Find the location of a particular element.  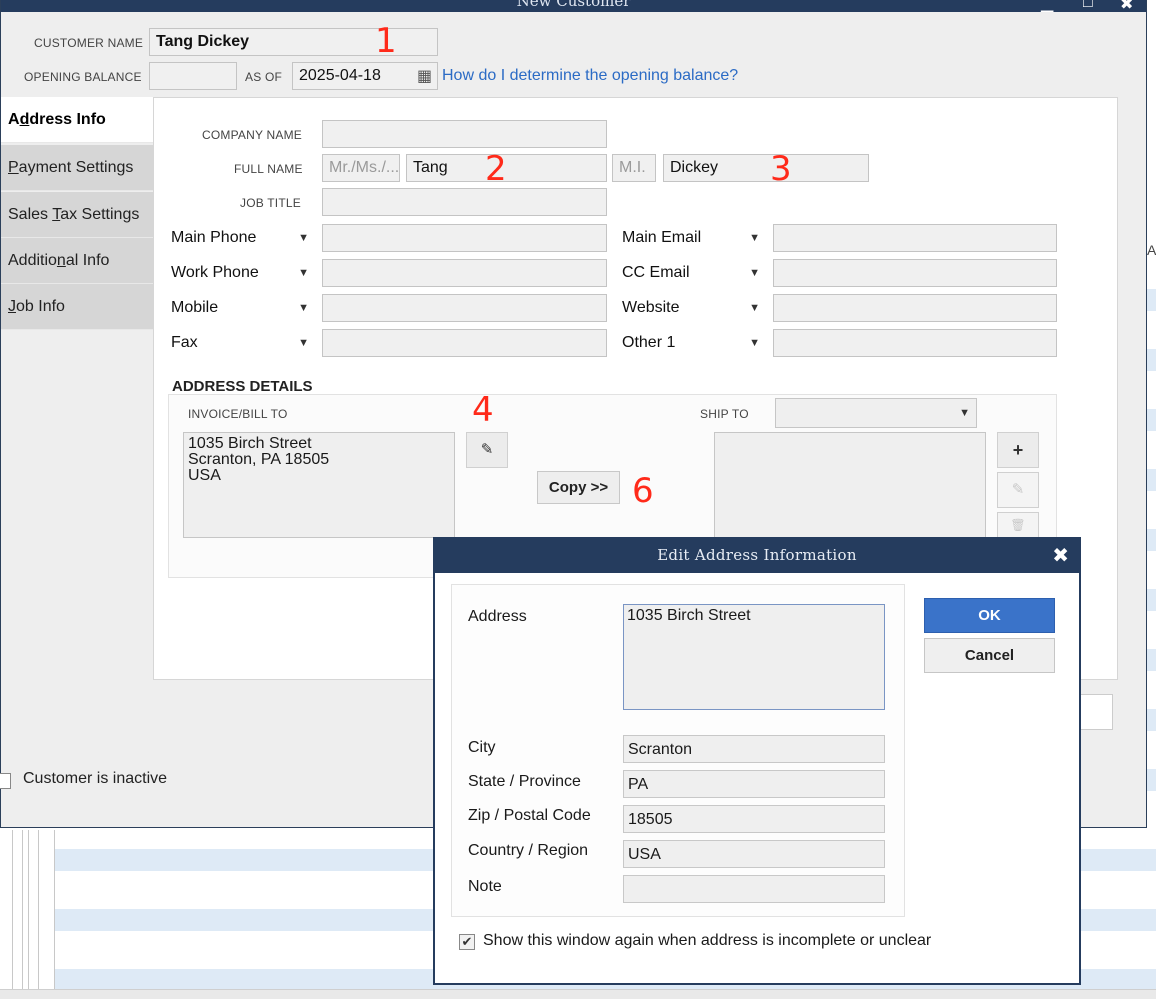

other-1-field is located at coordinates (915, 343).